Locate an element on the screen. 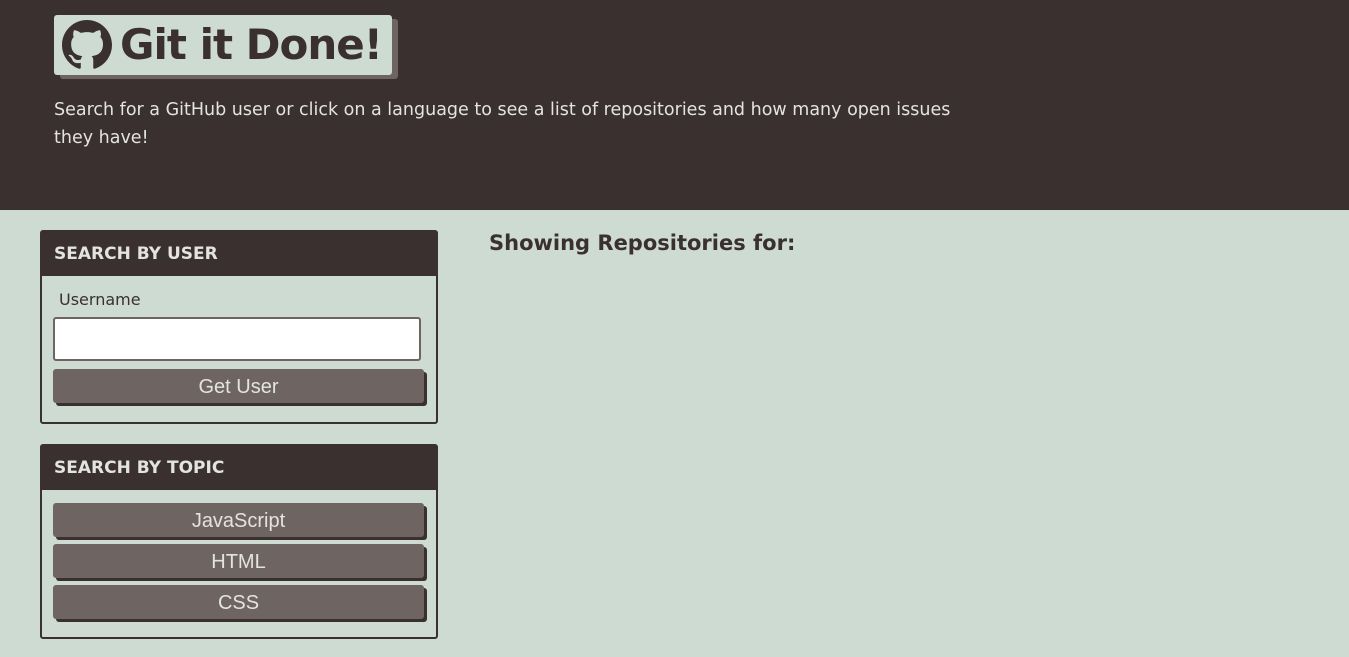 Image resolution: width=1349 pixels, height=657 pixels. user-search-header: SEARCH BY USER is located at coordinates (239, 254).